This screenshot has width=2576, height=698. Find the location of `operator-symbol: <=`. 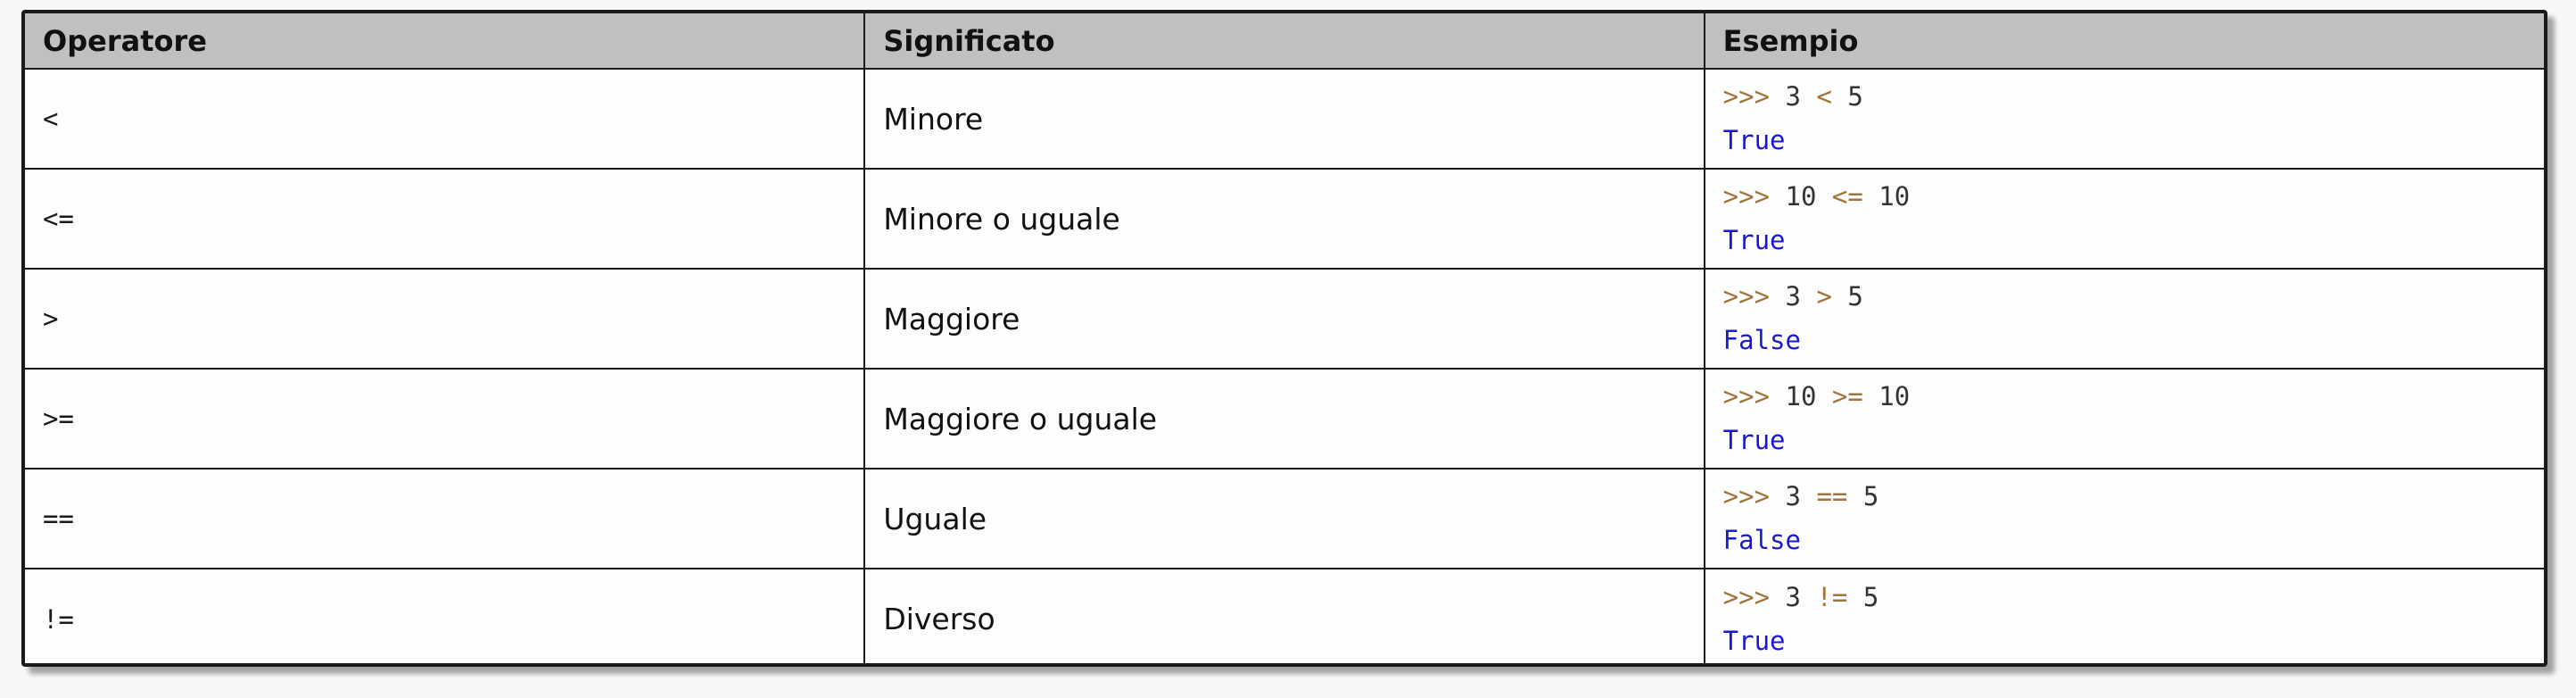

operator-symbol: <= is located at coordinates (1847, 196).